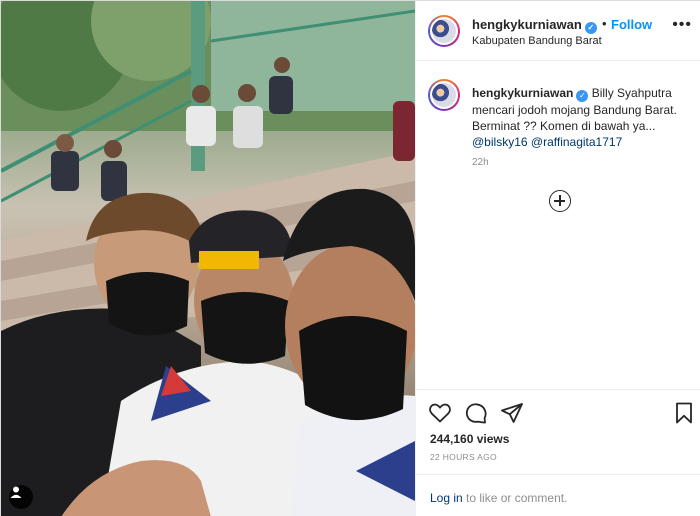  Describe the element at coordinates (560, 201) in the screenshot. I see `plus-circle-icon` at that location.